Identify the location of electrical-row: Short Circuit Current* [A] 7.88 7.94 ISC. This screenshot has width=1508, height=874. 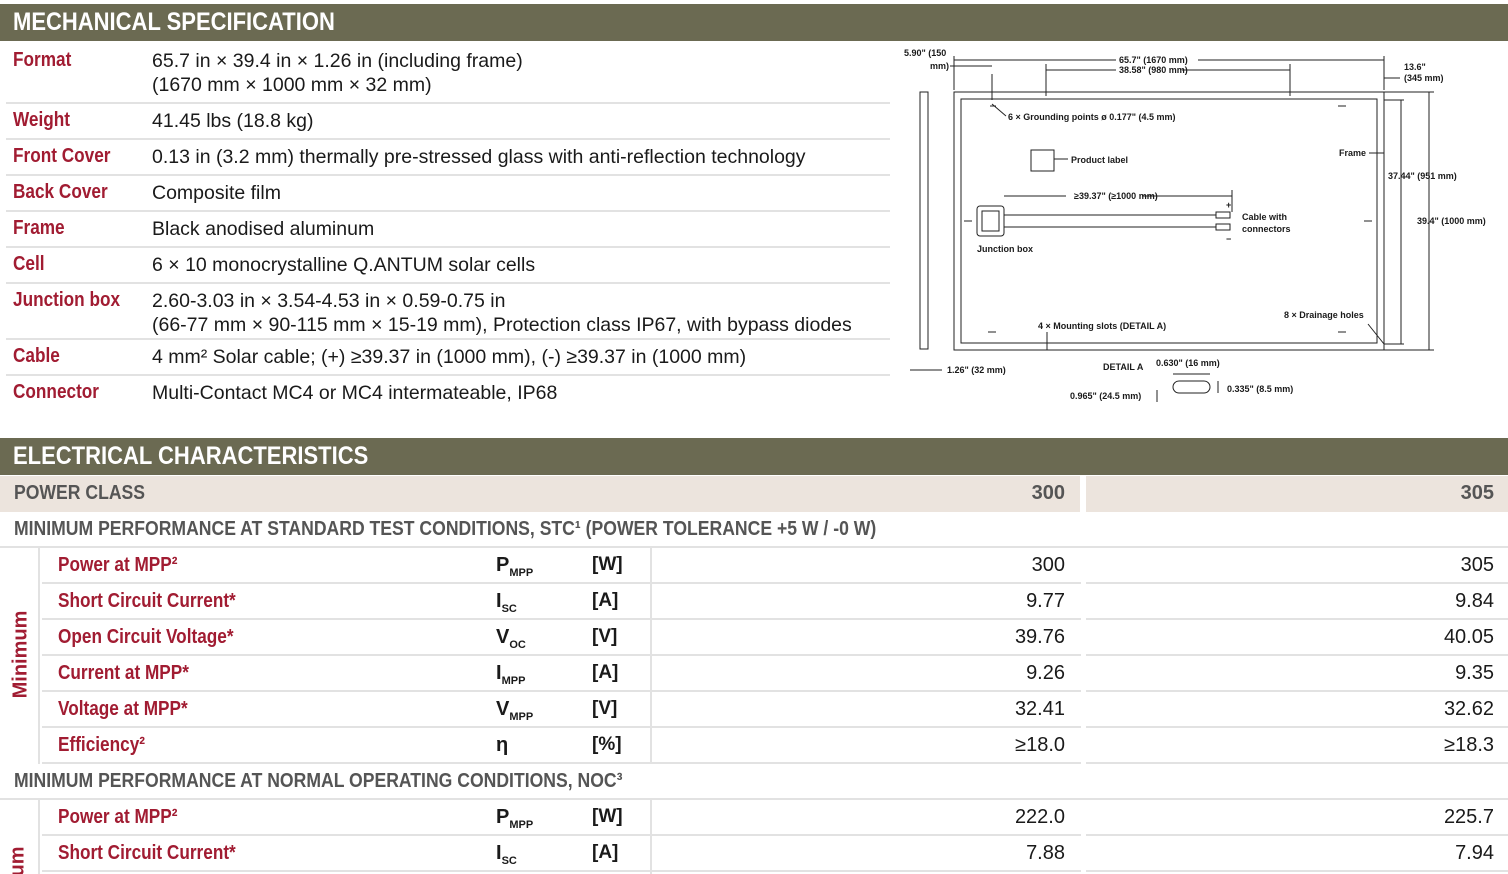
(775, 854).